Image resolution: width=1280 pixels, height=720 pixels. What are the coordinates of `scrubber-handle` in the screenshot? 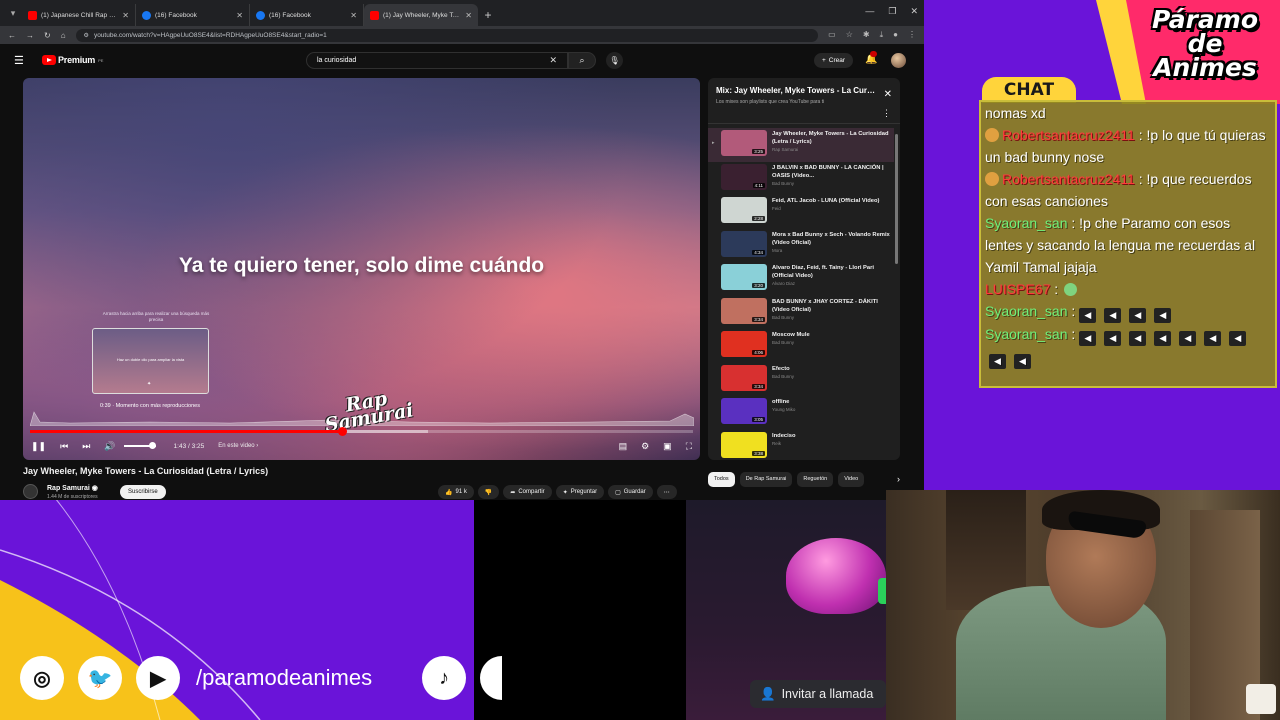 It's located at (342, 431).